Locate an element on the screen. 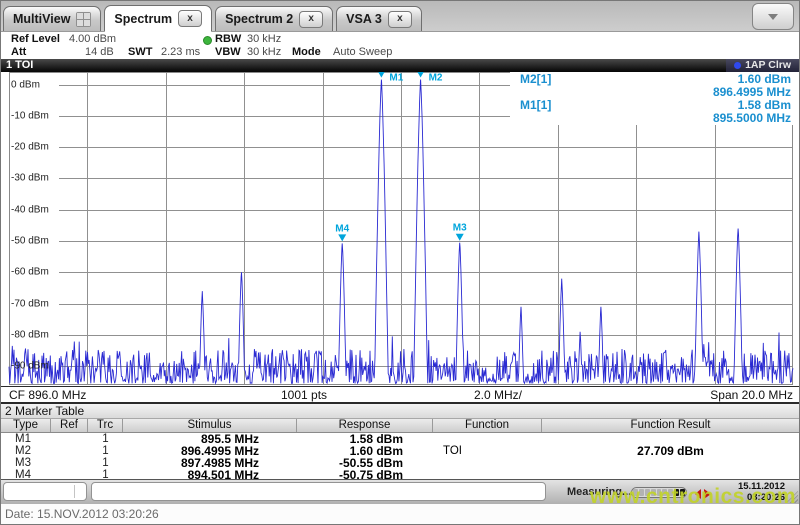 The image size is (800, 525). trace-dot-icon is located at coordinates (738, 65).